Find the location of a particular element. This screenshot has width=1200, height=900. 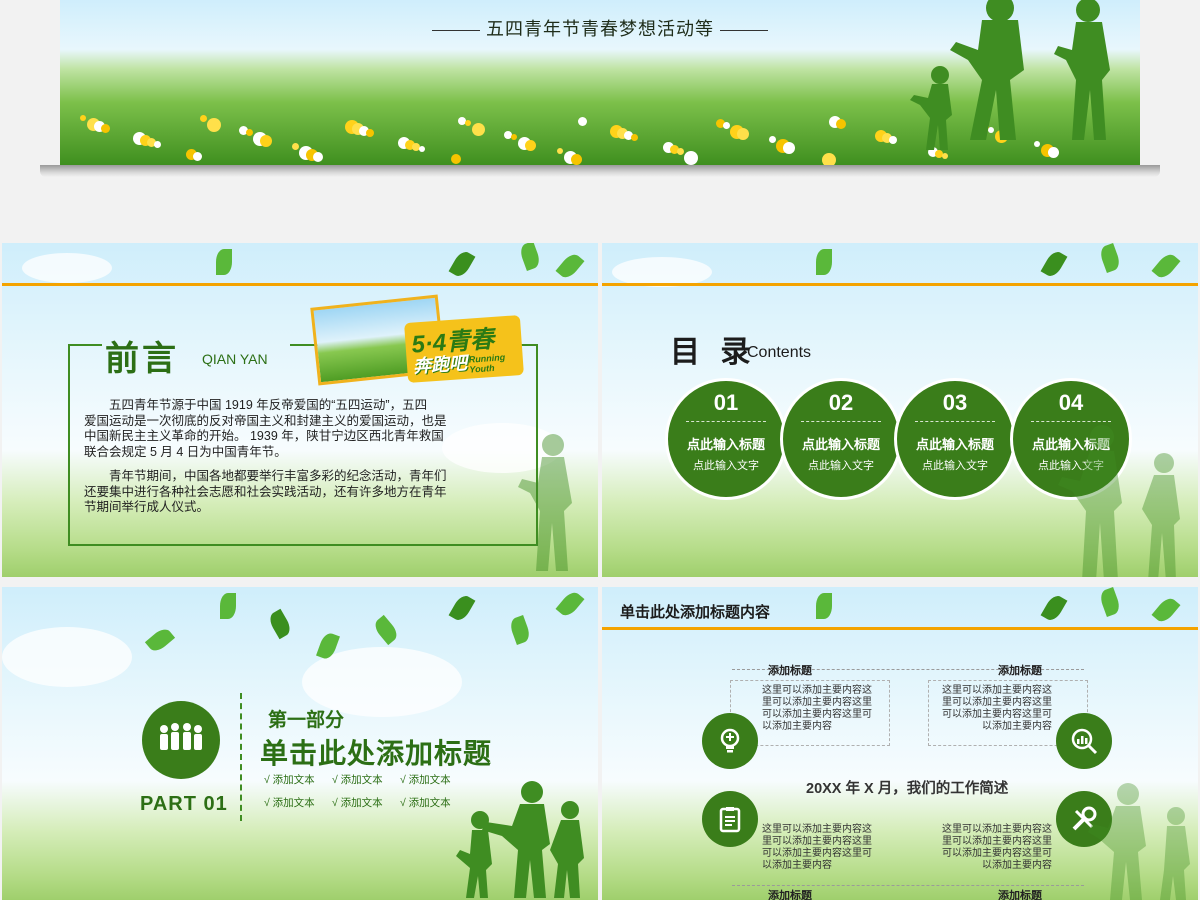

text-line: 青年节期间，中国各地都要举行丰富多彩的纪念活动，青年们 is located at coordinates (278, 476).